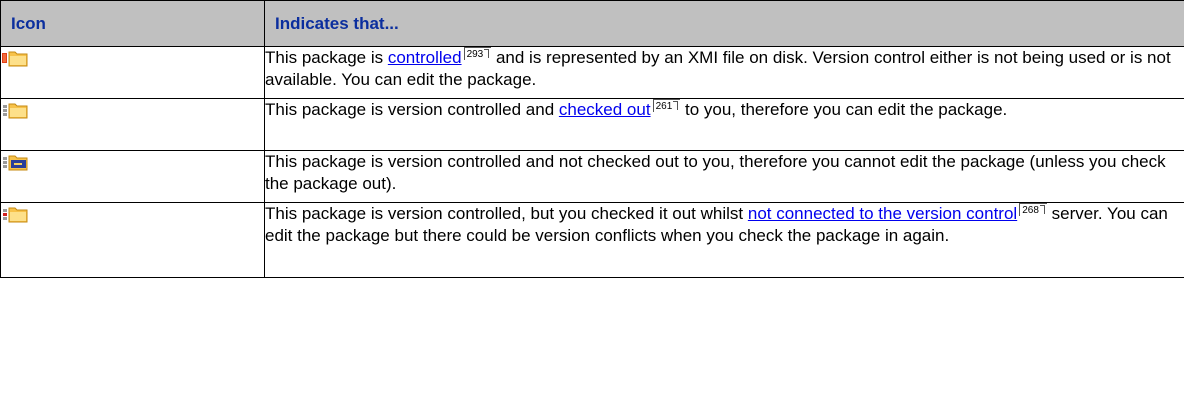  I want to click on package-checked-out-icon, so click(132, 109).